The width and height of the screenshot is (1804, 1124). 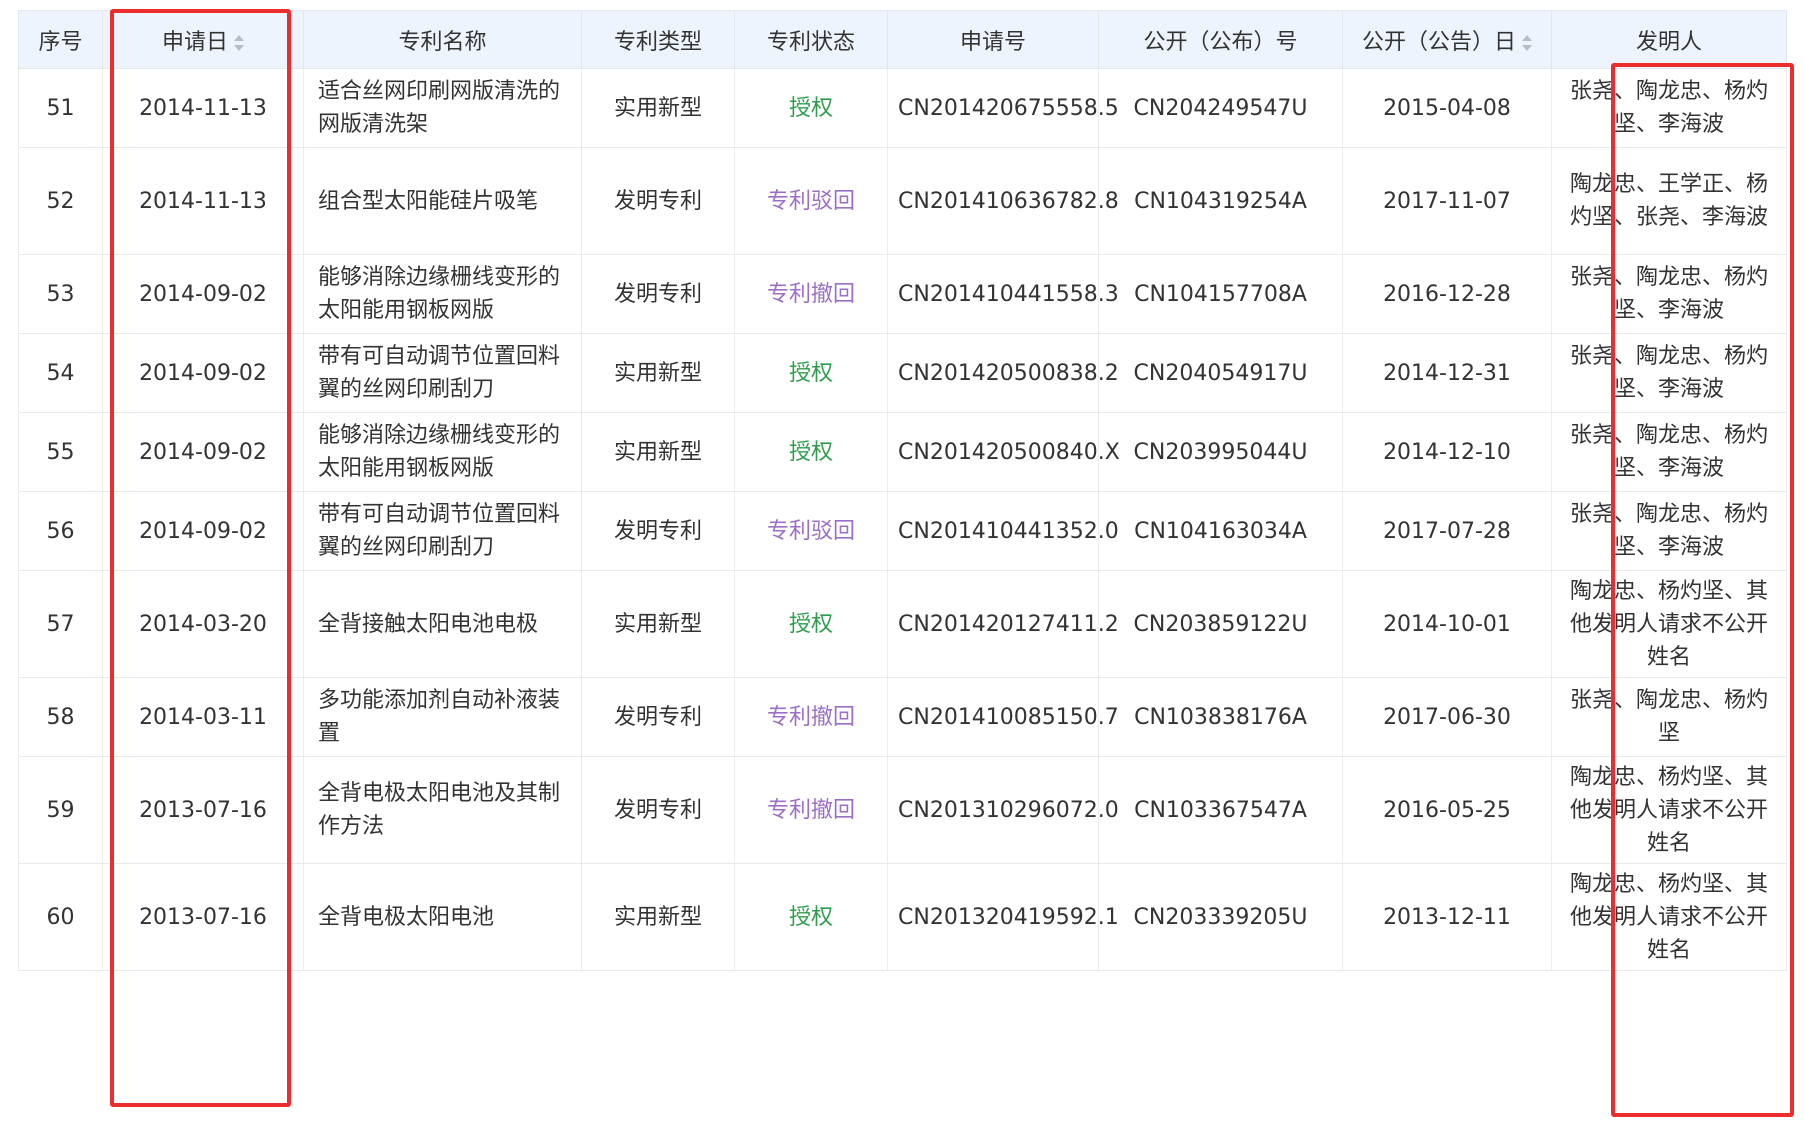 I want to click on col-header-name-label: 专利名称, so click(x=442, y=42).